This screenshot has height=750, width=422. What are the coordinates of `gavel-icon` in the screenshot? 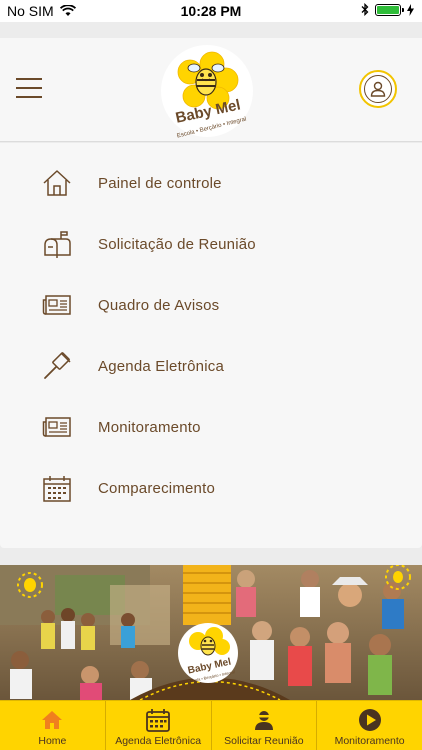 It's located at (57, 366).